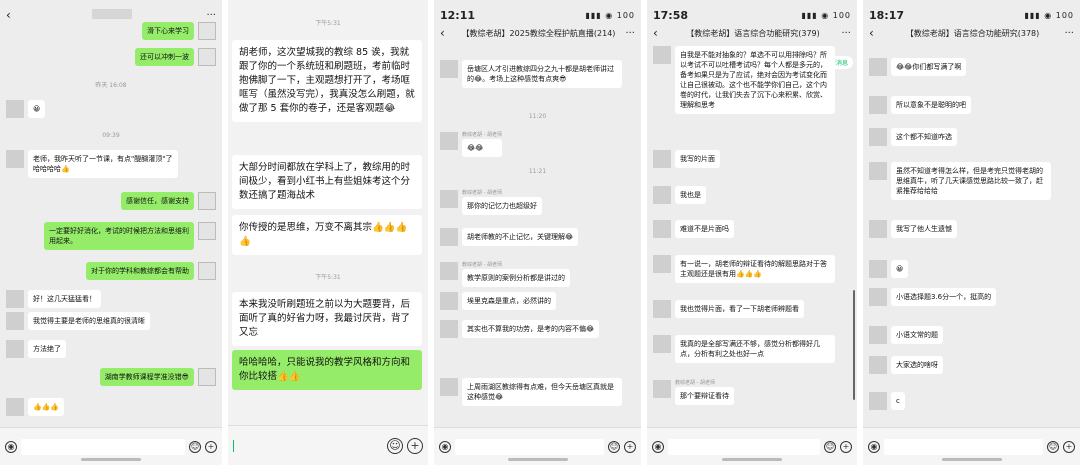 The height and width of the screenshot is (465, 1080). I want to click on message-bubble: 岳塘区人才引进教综四分之九十都是胡老师讲过的😂。考场上这种感觉有点爽😎, so click(542, 74).